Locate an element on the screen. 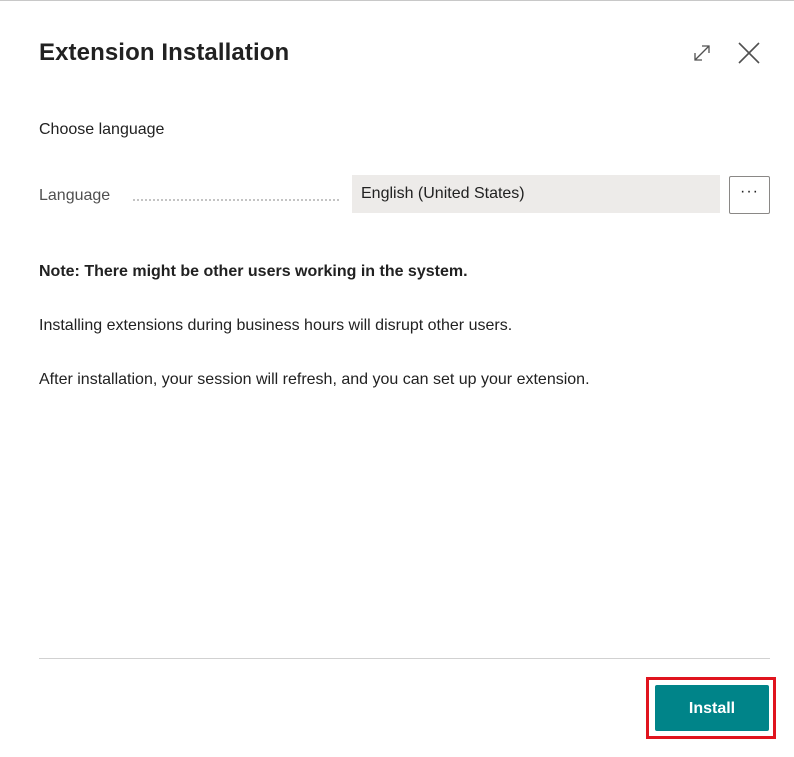 The width and height of the screenshot is (794, 757). expand-icon is located at coordinates (702, 53).